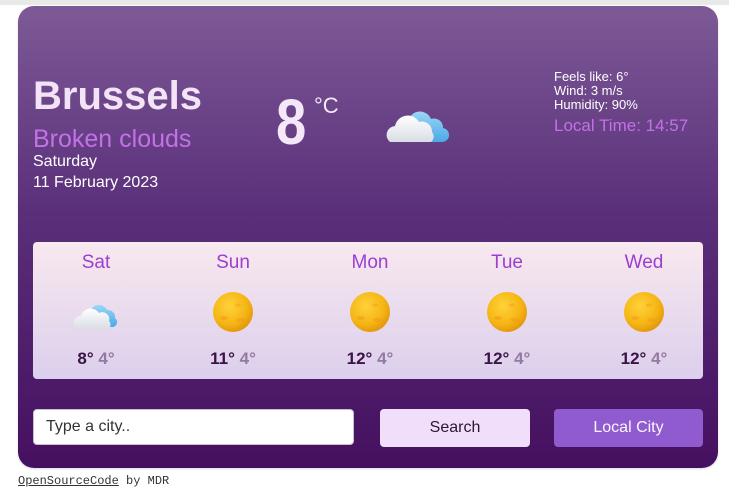  I want to click on date: 11 February 2023, so click(96, 182).